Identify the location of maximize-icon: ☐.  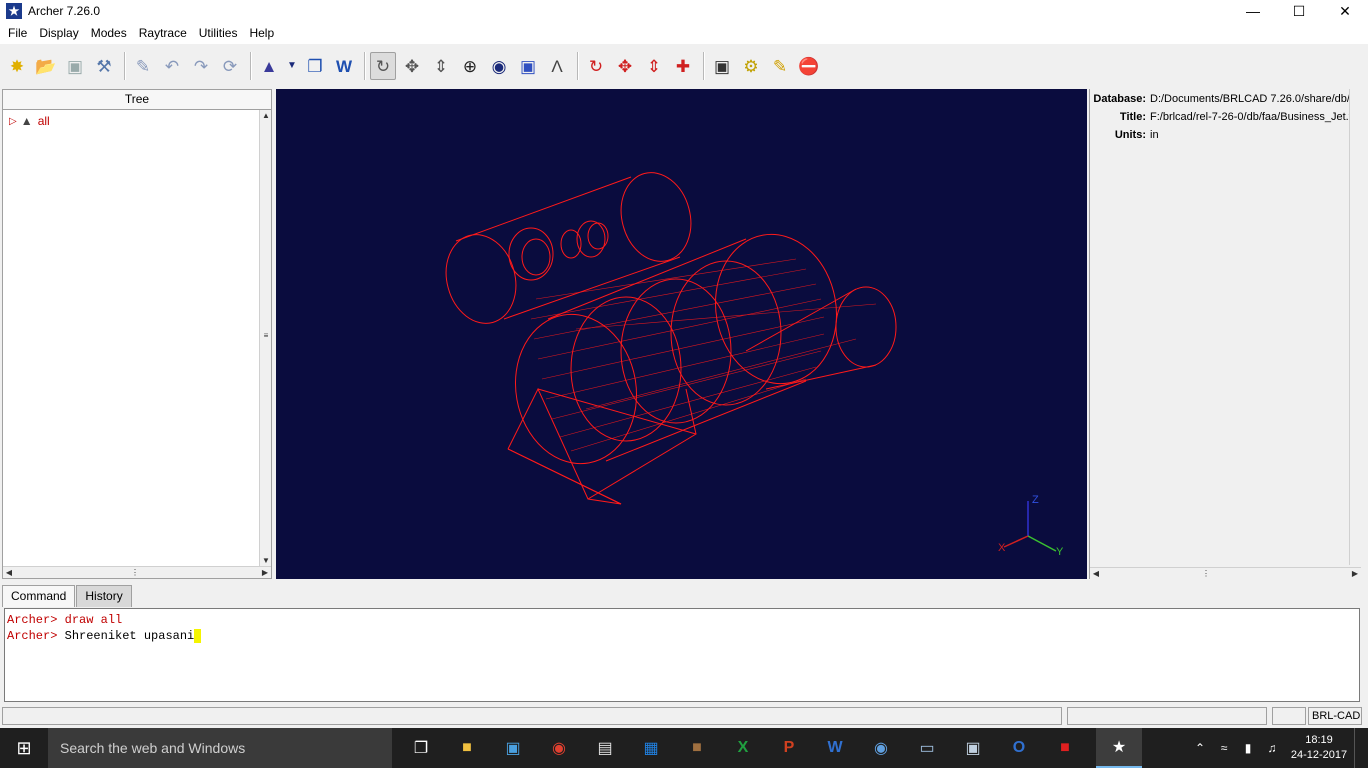
(1299, 10).